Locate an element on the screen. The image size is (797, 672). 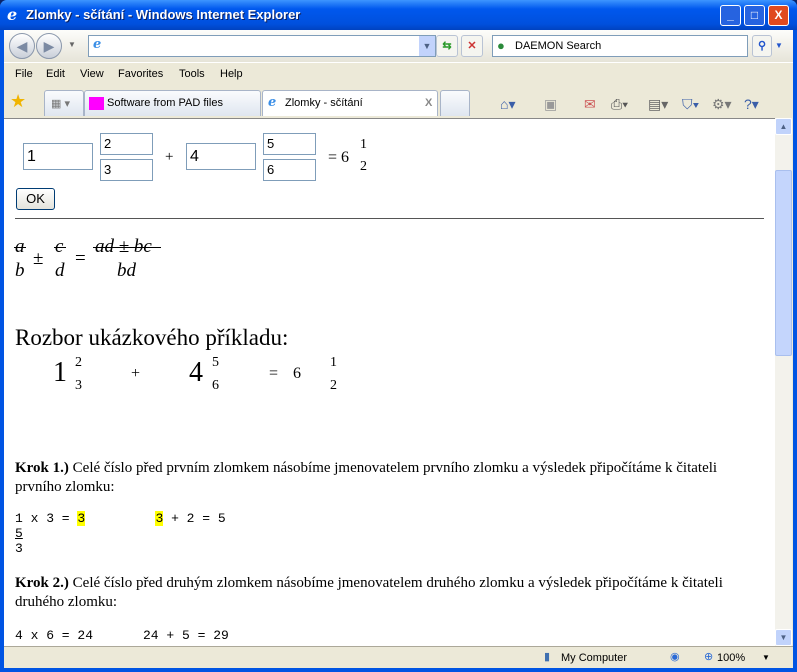
example-plus: + is located at coordinates (136, 373).